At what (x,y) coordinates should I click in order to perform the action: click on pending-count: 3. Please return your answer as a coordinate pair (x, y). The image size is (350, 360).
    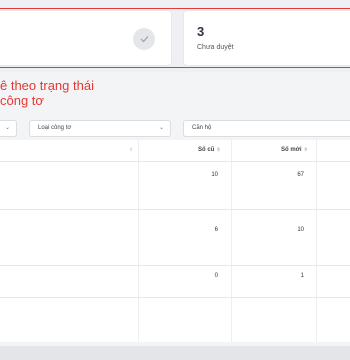
    Looking at the image, I should click on (201, 31).